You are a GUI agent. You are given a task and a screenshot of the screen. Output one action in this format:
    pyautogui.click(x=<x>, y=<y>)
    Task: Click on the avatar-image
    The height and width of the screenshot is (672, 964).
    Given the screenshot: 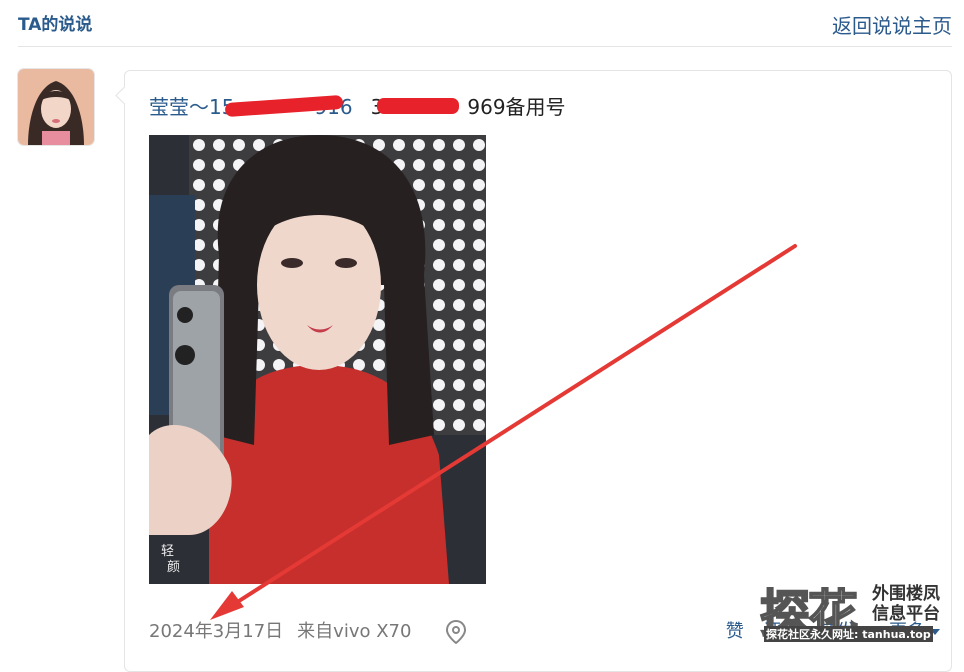 What is the action you would take?
    pyautogui.click(x=56, y=107)
    